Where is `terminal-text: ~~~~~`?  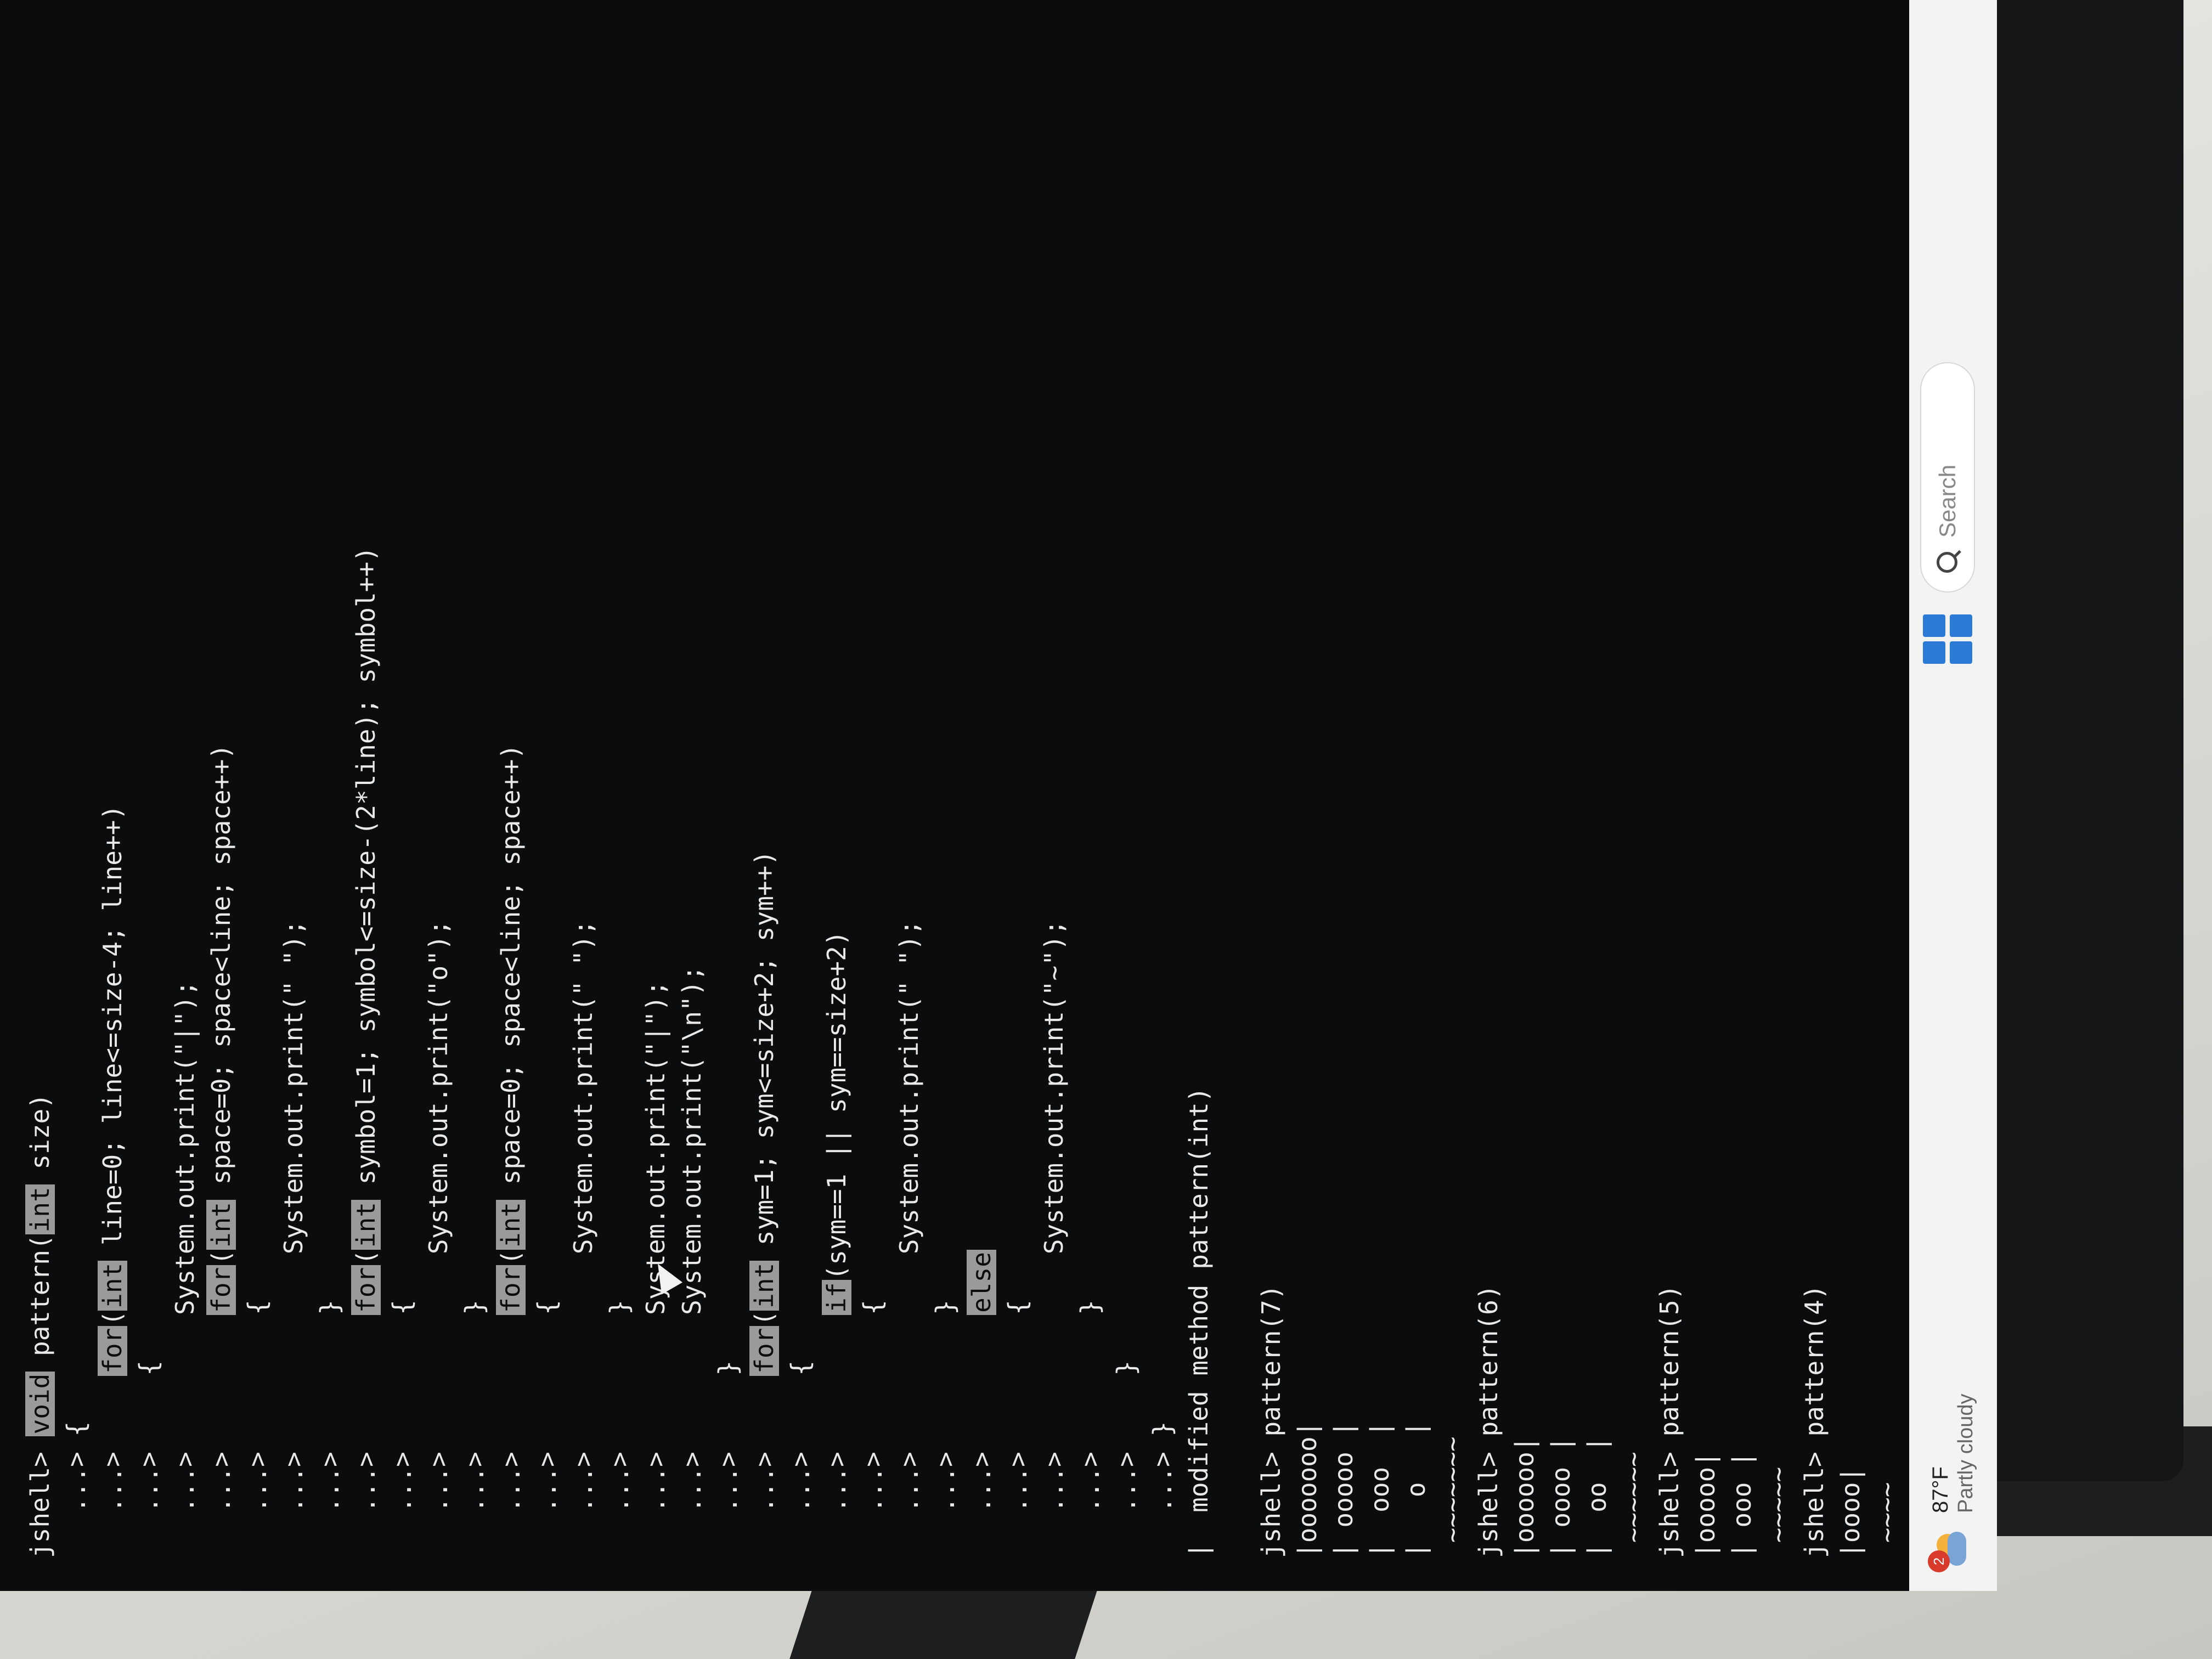
terminal-text: ~~~~~ is located at coordinates (1778, 1512).